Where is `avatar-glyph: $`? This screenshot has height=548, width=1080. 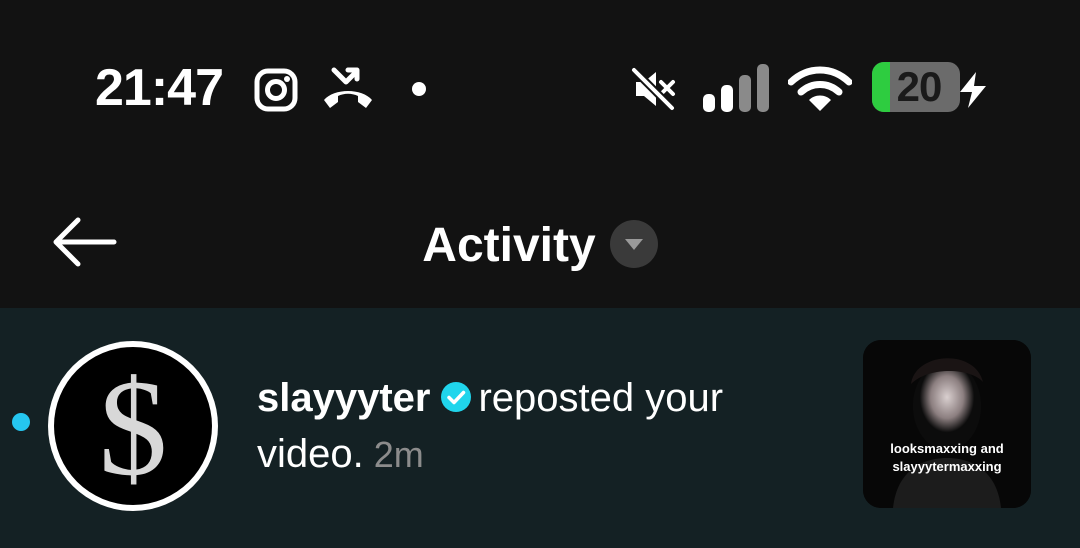
avatar-glyph: $ is located at coordinates (133, 427).